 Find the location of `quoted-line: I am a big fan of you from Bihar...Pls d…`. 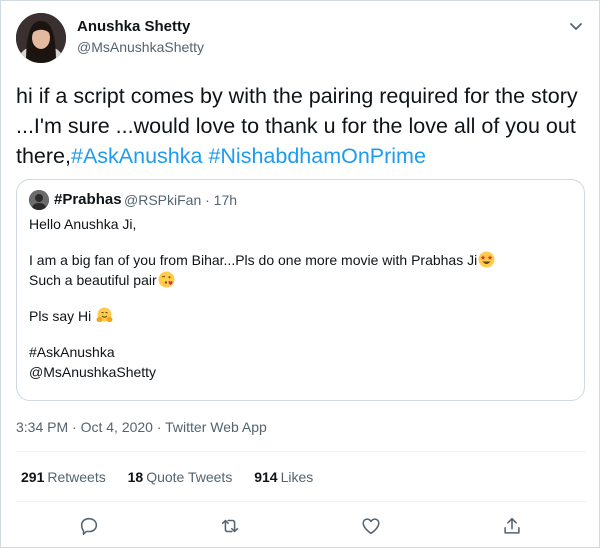

quoted-line: I am a big fan of you from Bihar...Pls d… is located at coordinates (299, 260).